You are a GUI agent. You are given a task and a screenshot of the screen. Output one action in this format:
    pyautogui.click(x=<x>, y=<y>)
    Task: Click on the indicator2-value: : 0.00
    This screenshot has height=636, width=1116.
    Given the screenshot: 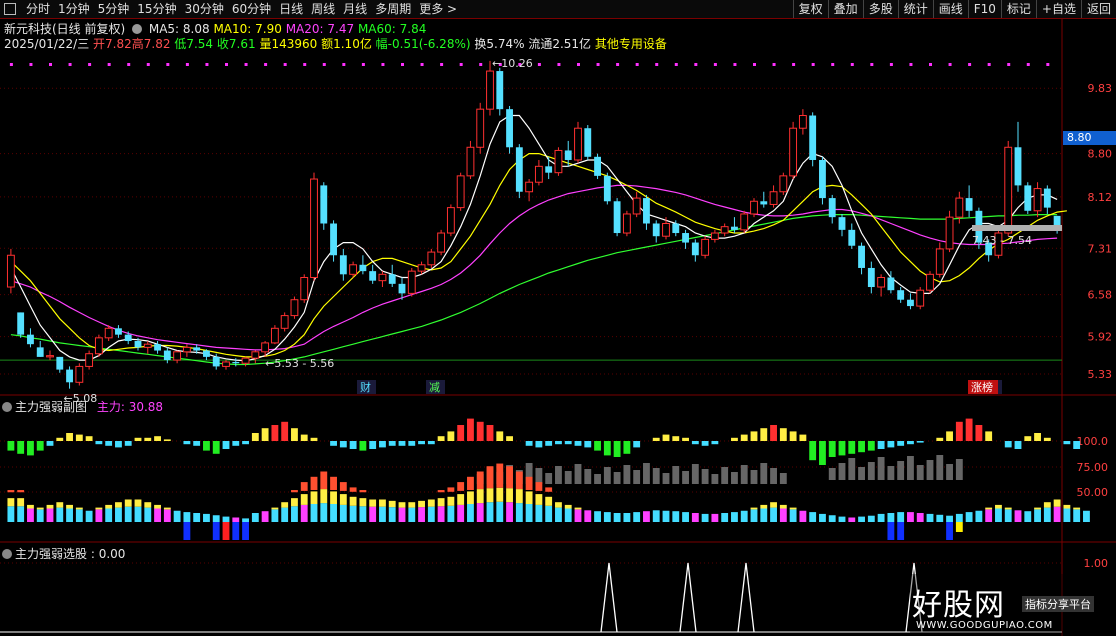 What is the action you would take?
    pyautogui.click(x=108, y=554)
    